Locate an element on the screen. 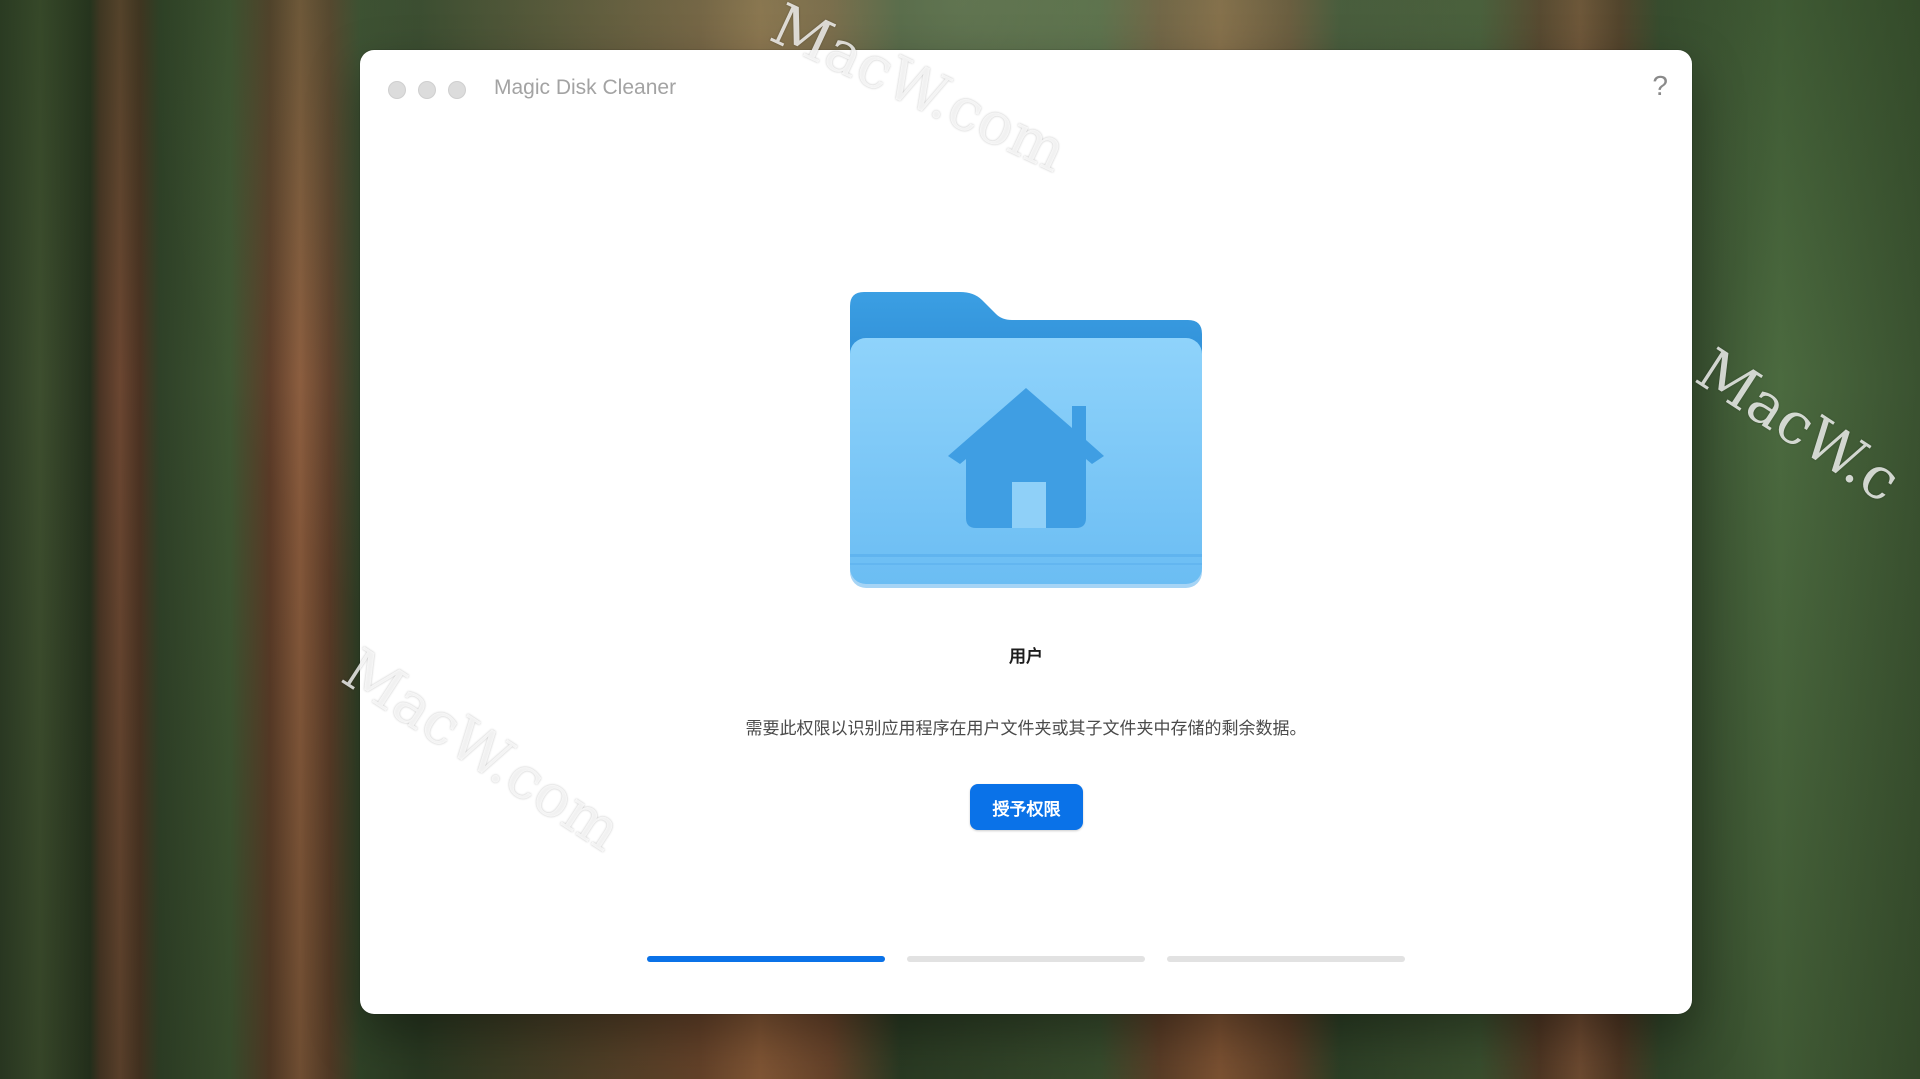 This screenshot has width=1920, height=1079. maximize-window-button is located at coordinates (457, 90).